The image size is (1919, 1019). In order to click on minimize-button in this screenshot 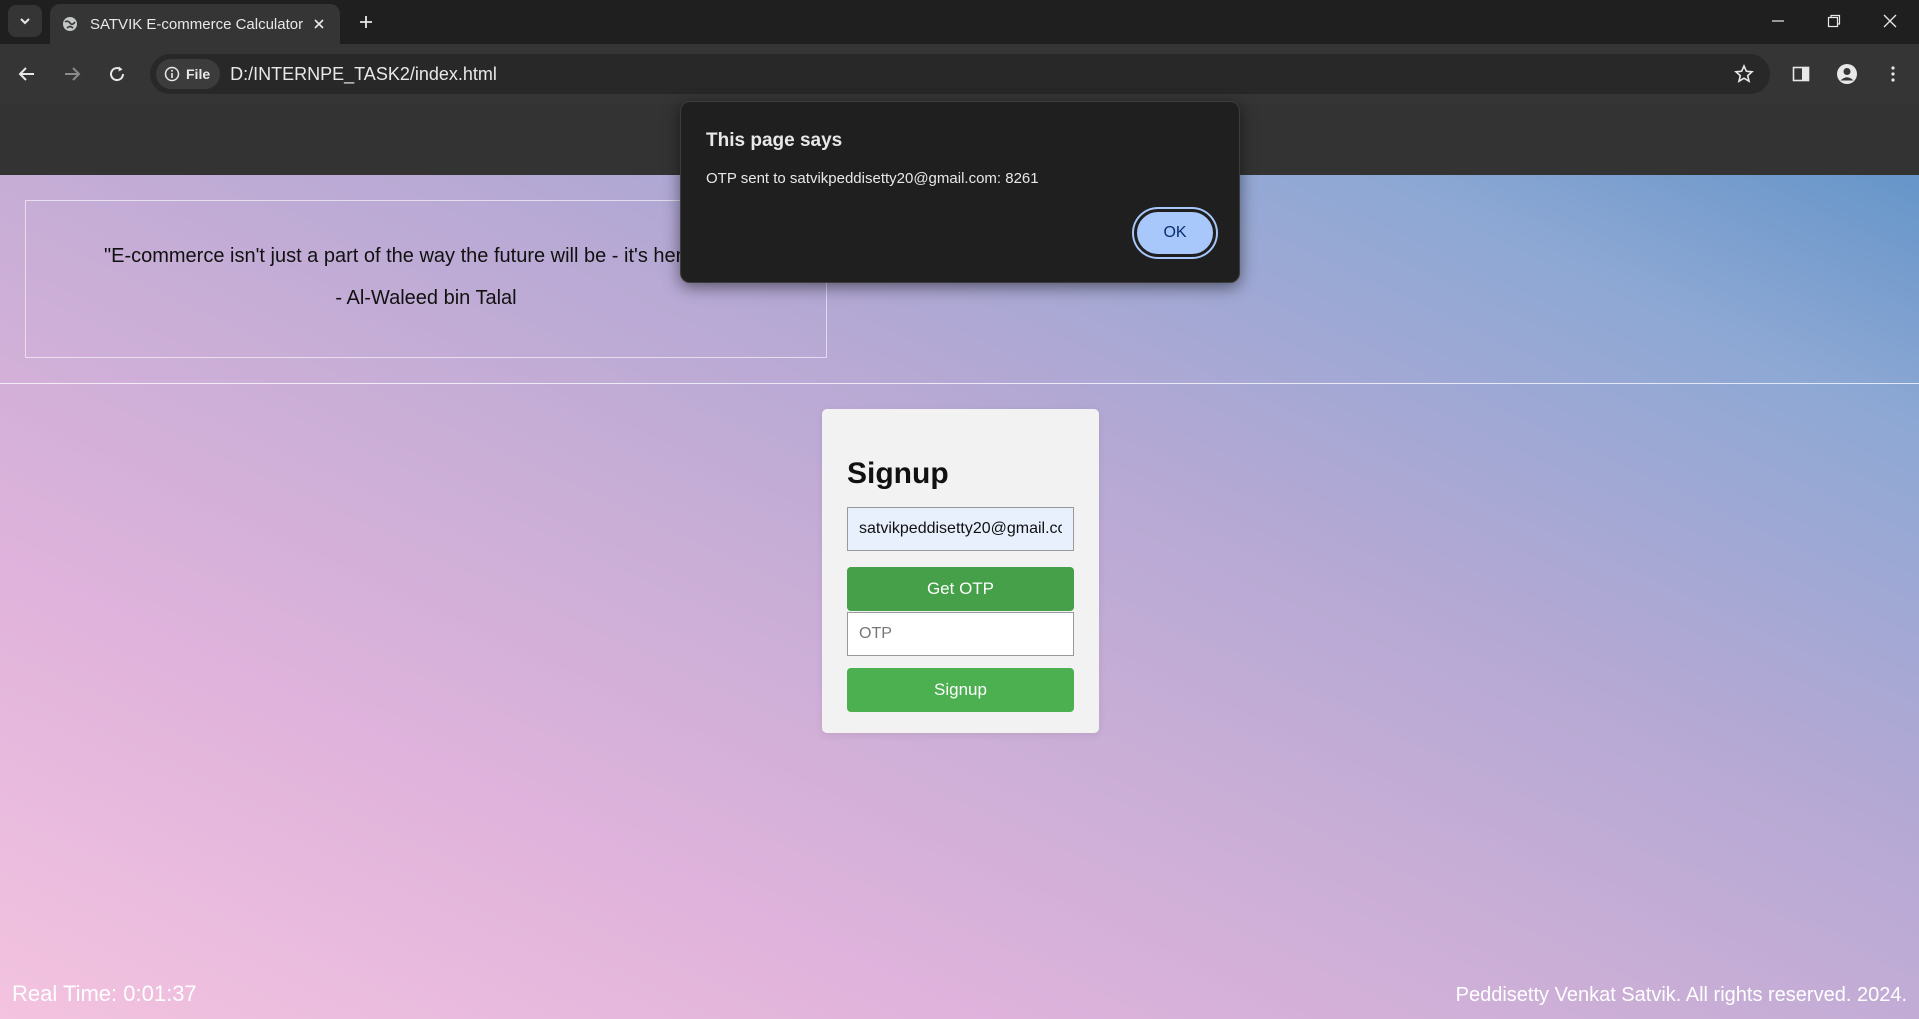, I will do `click(1778, 21)`.